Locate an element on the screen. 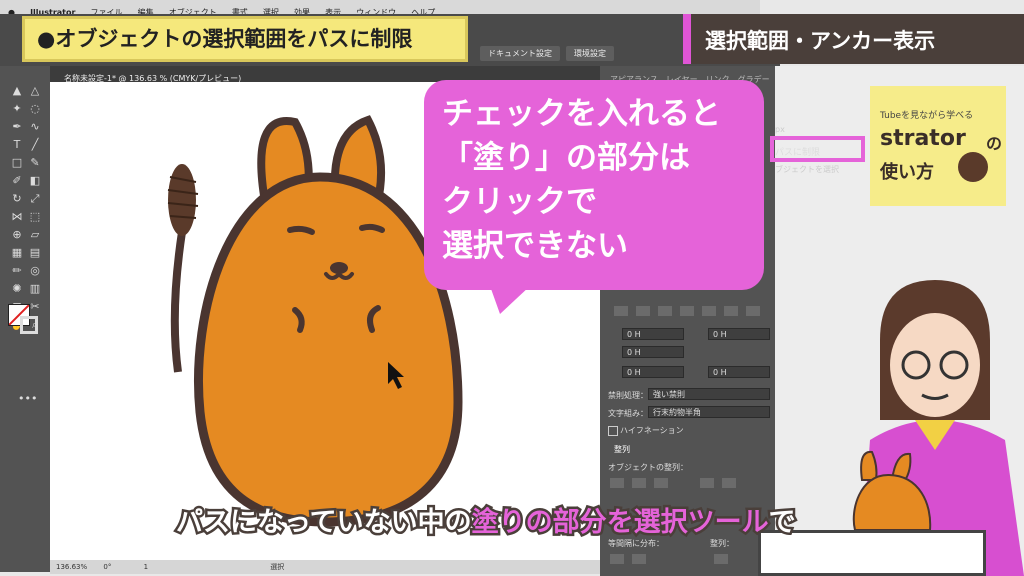 This screenshot has width=1024, height=576. curvature-icon: ∿ is located at coordinates (35, 127).